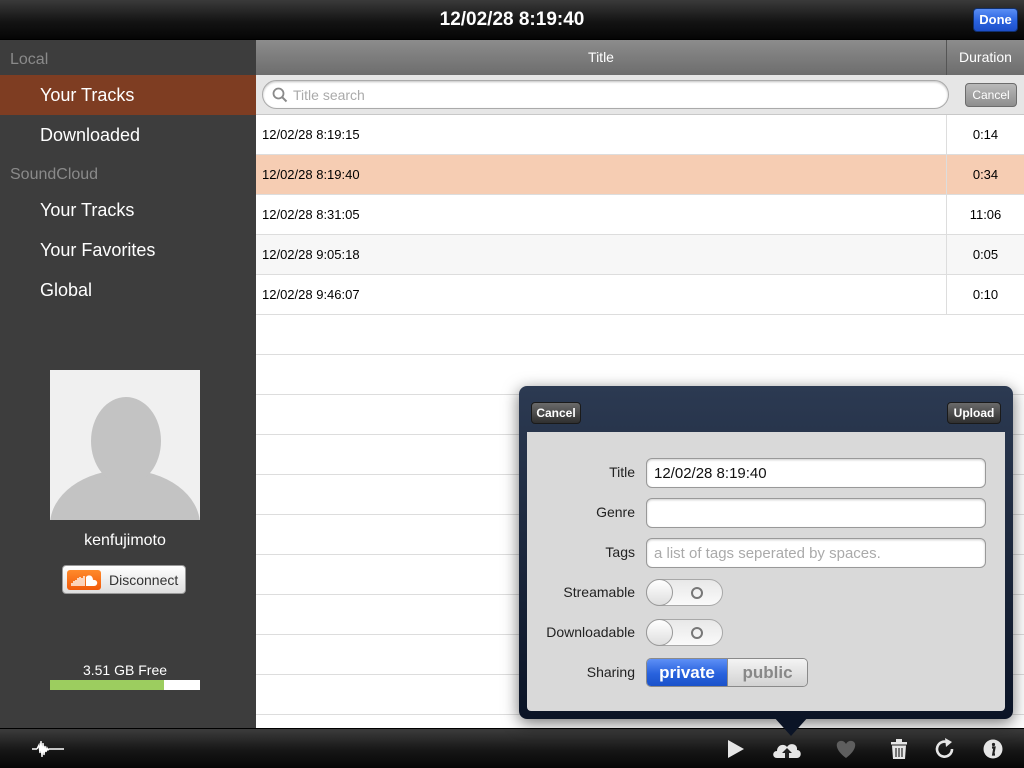 The height and width of the screenshot is (768, 1024). What do you see at coordinates (985, 57) in the screenshot?
I see `column-header-duration: Duration` at bounding box center [985, 57].